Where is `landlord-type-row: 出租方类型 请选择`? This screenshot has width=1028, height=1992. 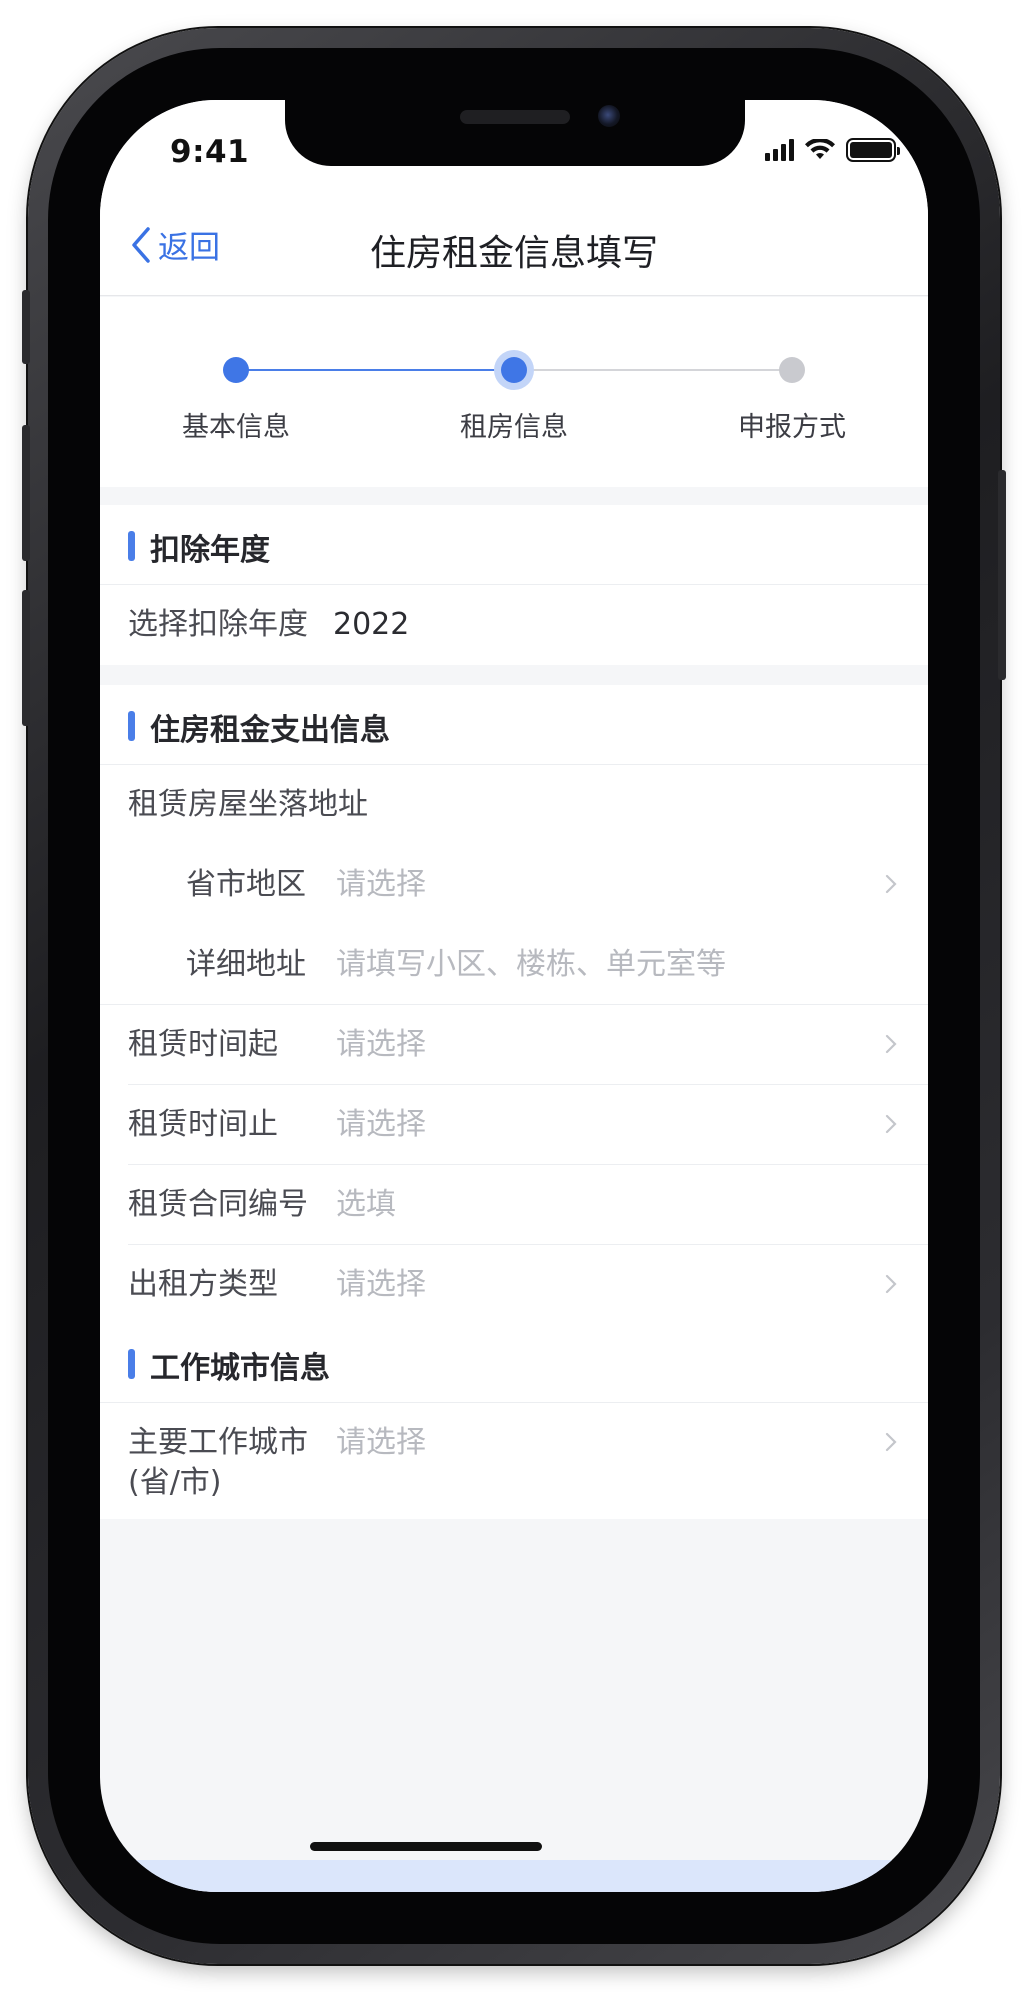 landlord-type-row: 出租方类型 请选择 is located at coordinates (514, 1285).